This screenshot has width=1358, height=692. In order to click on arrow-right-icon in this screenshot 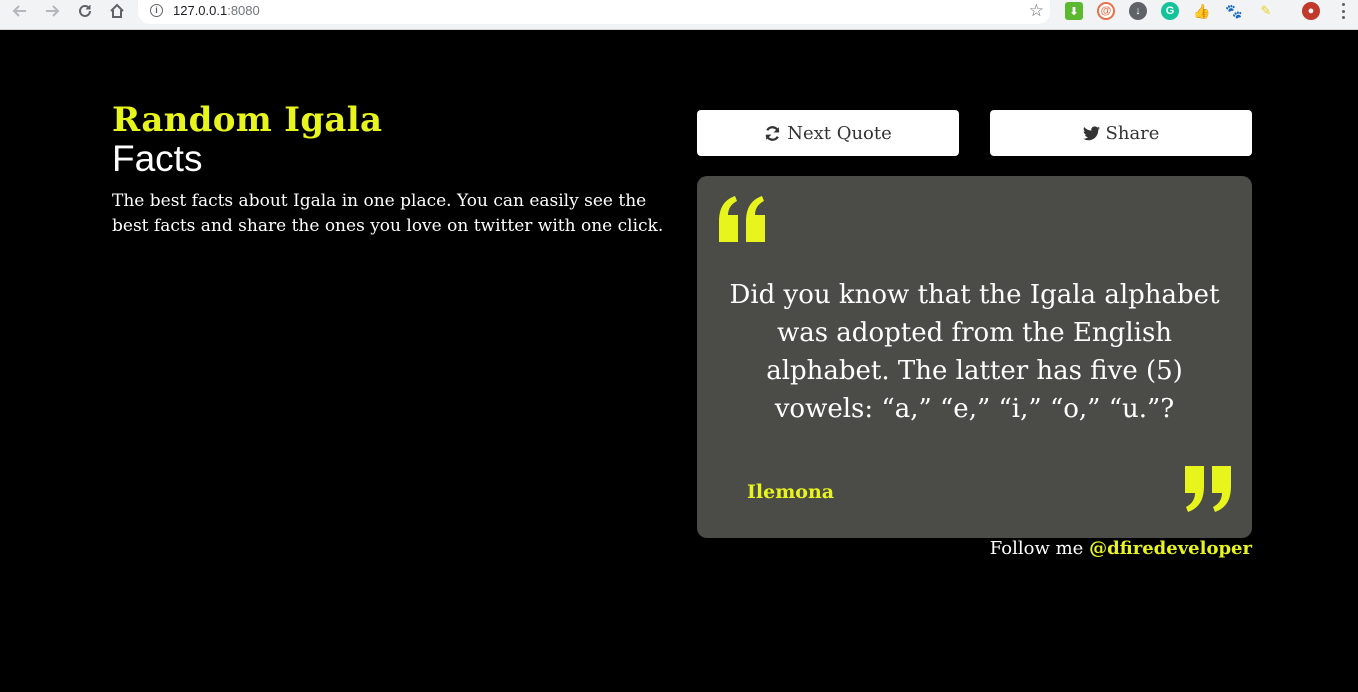, I will do `click(53, 11)`.